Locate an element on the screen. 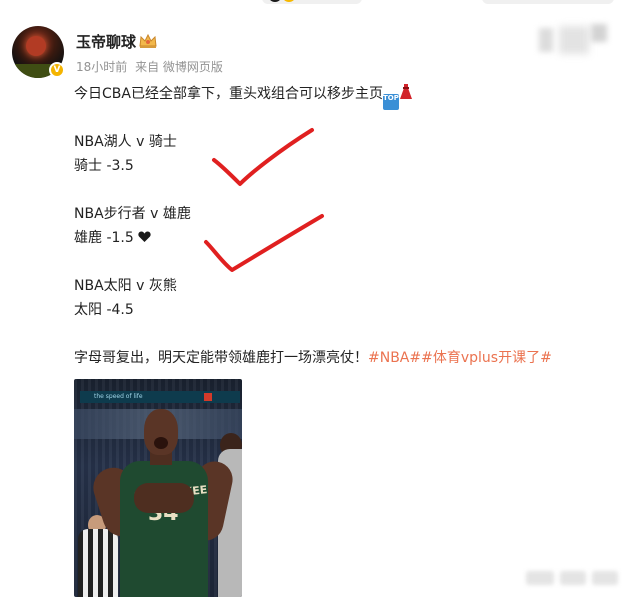 The width and height of the screenshot is (626, 597). post-image: the speed of life MILWAUKEE 34 is located at coordinates (158, 488).